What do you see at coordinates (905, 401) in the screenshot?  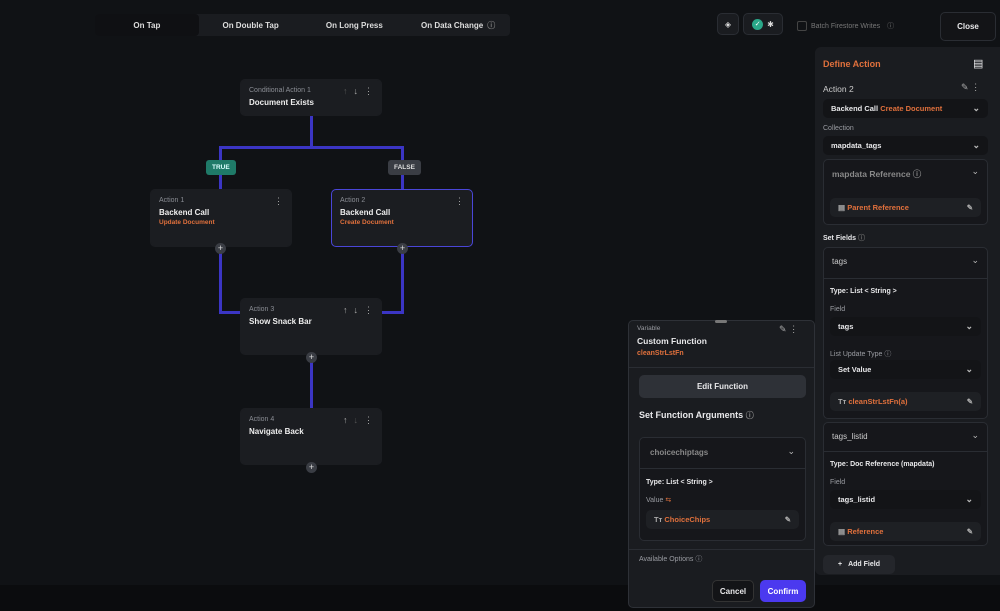 I see `value-field: Tт cleanStrLstFn(a) ✎` at bounding box center [905, 401].